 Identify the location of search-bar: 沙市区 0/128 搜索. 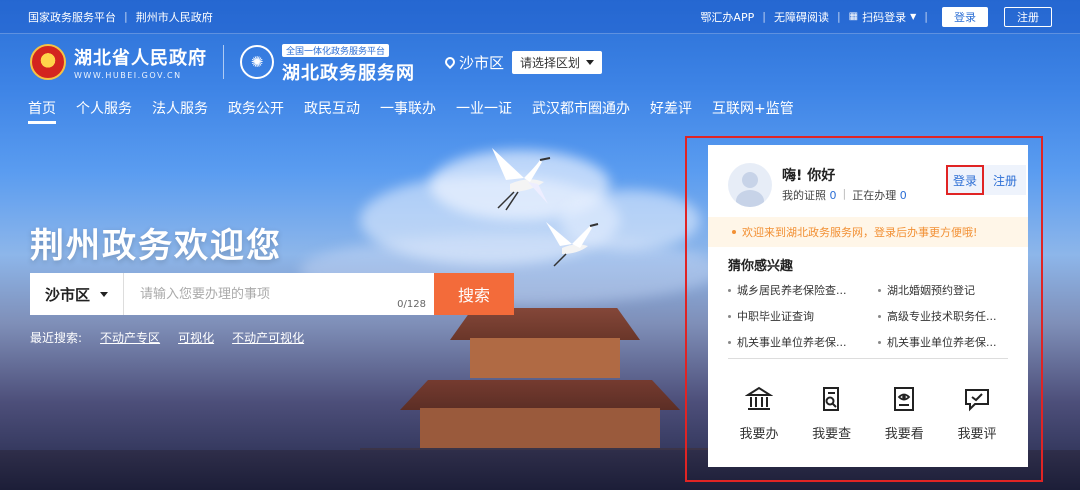
(272, 294).